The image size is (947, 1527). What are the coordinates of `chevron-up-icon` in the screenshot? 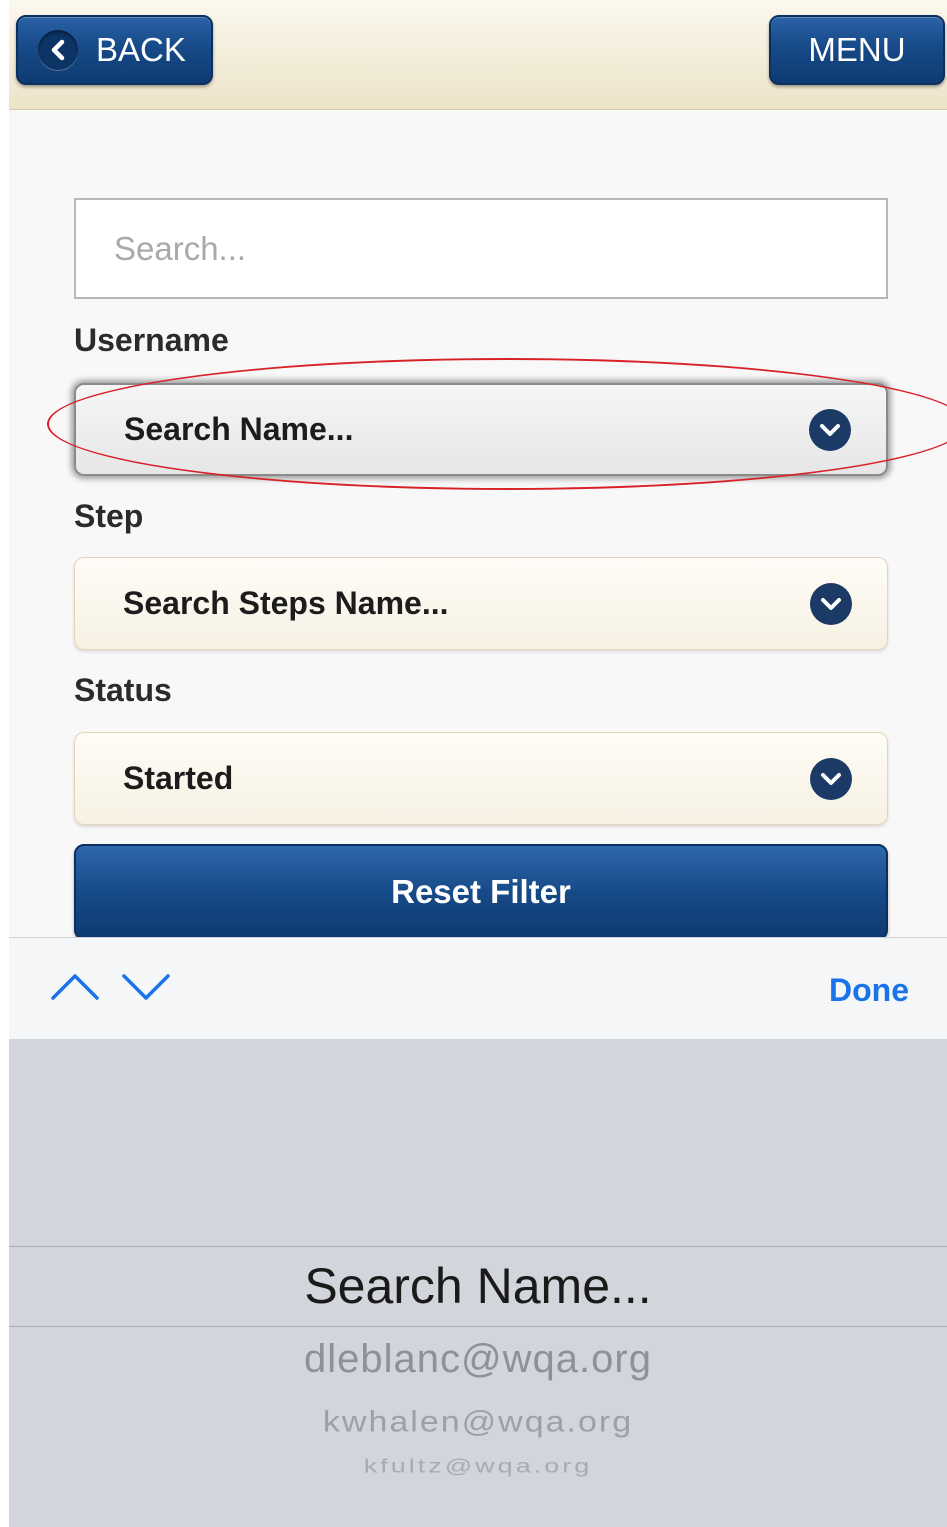 It's located at (75, 986).